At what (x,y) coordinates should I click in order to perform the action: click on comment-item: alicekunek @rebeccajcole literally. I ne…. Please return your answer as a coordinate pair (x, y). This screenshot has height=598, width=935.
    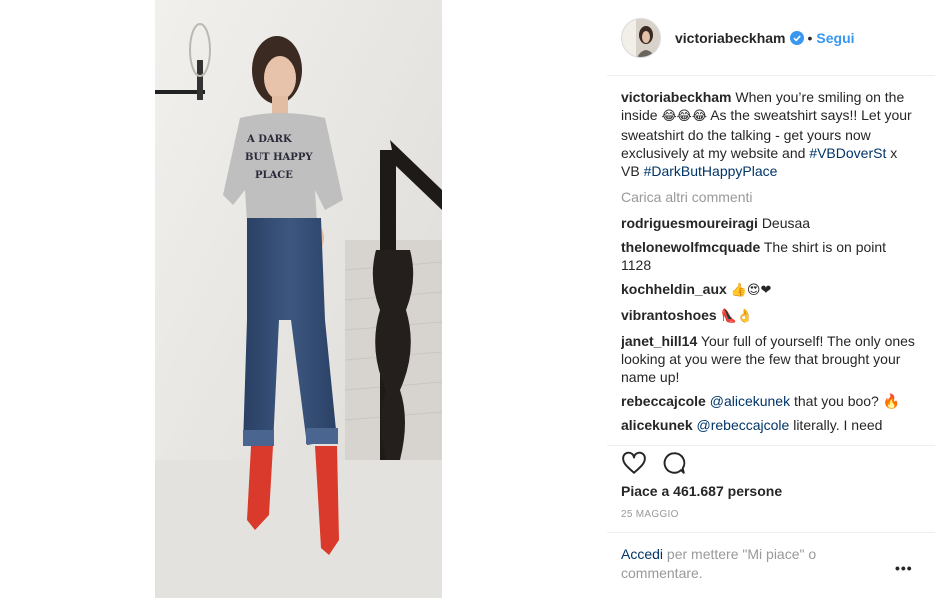
    Looking at the image, I should click on (768, 425).